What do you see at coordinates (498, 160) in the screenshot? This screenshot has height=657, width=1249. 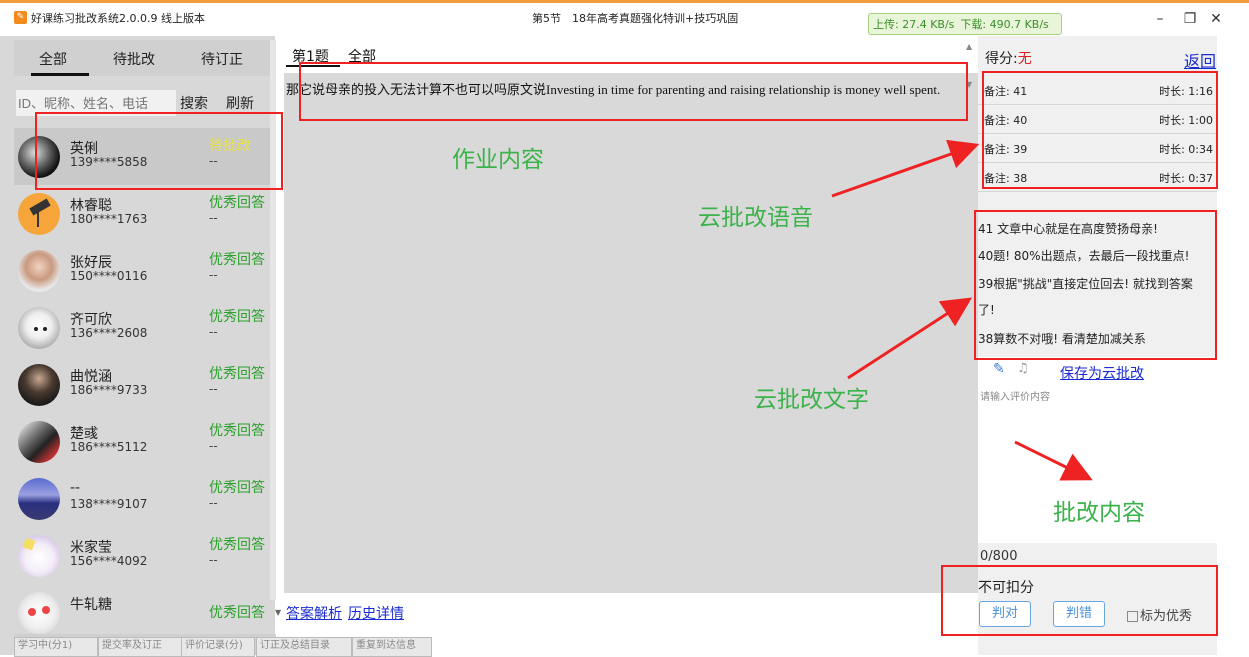 I see `annotation-homework: 作业内容` at bounding box center [498, 160].